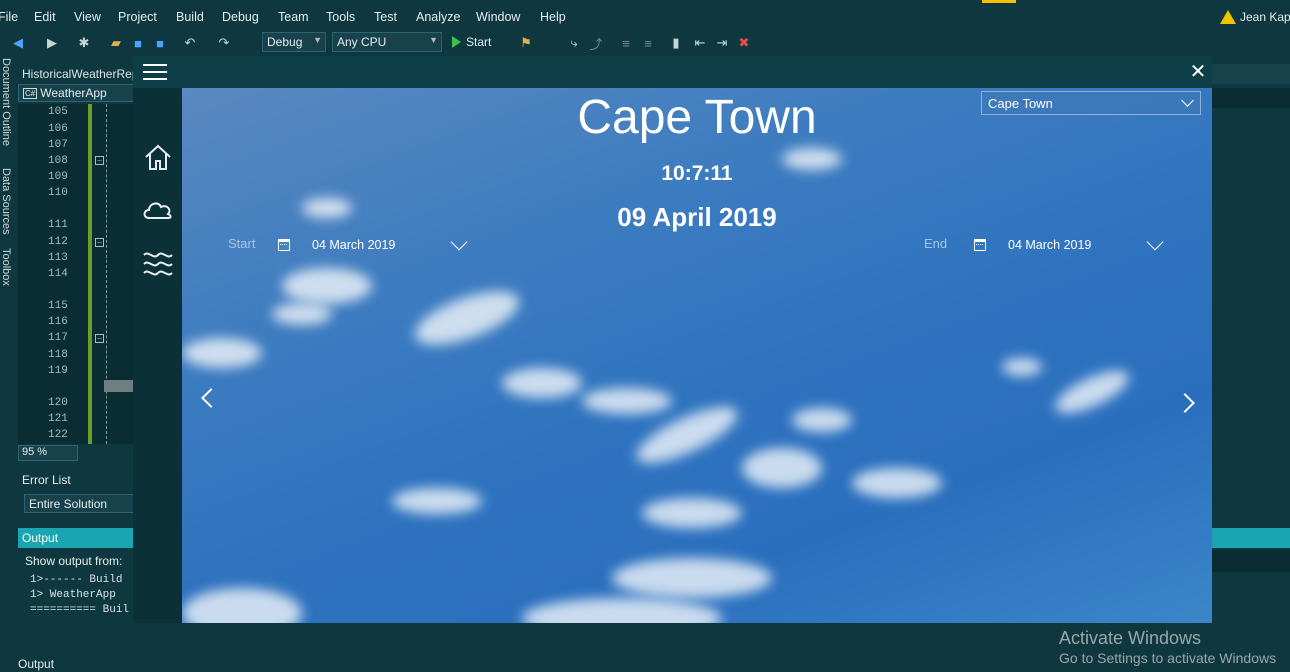 Image resolution: width=1290 pixels, height=672 pixels. I want to click on find-icon: ⚑, so click(526, 43).